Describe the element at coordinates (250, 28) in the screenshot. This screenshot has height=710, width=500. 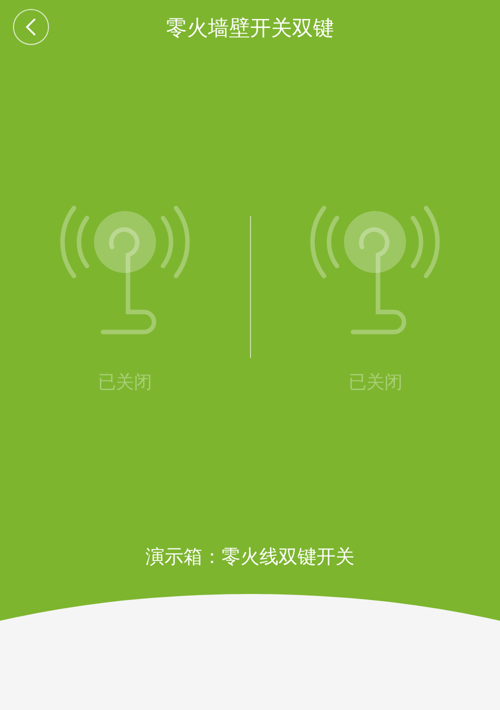
I see `page-title: 零火墙壁开关双键` at that location.